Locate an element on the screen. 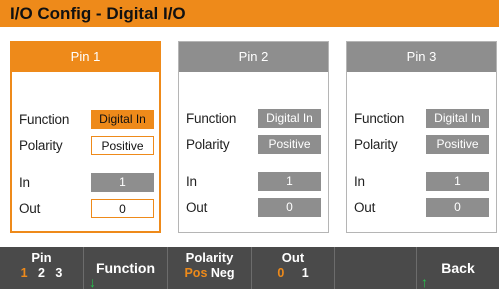  polarity-softkey-label: Polarity is located at coordinates (209, 257).